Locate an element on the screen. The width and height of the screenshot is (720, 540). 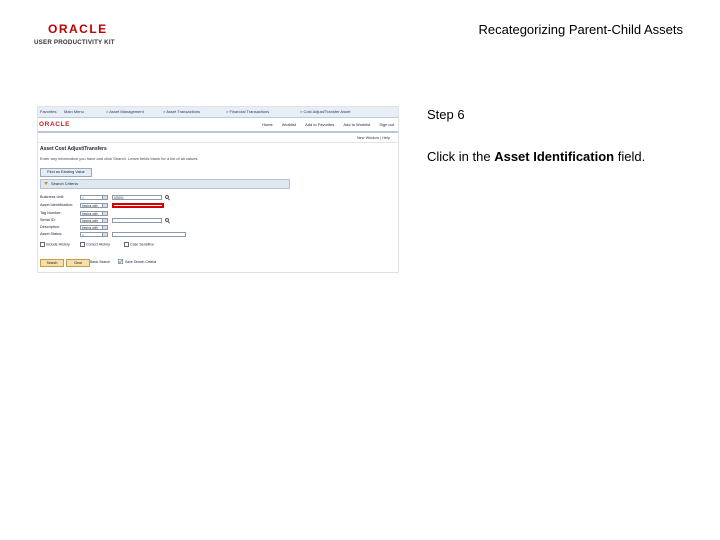
instruction-text: Click in the Asset Identification field. is located at coordinates (536, 156).